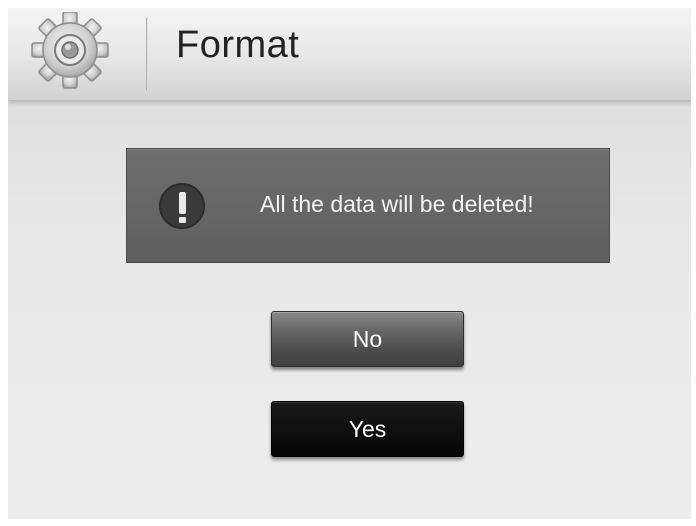  What do you see at coordinates (397, 204) in the screenshot?
I see `warning-message: All the data will be deleted!` at bounding box center [397, 204].